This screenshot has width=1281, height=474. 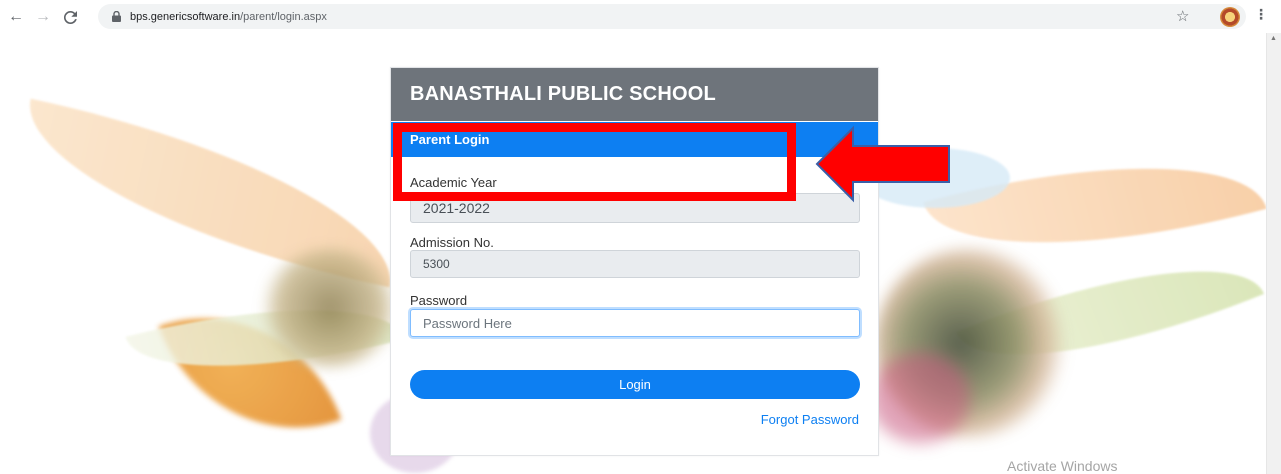 What do you see at coordinates (1261, 14) in the screenshot?
I see `menu-dots-icon: ⋮` at bounding box center [1261, 14].